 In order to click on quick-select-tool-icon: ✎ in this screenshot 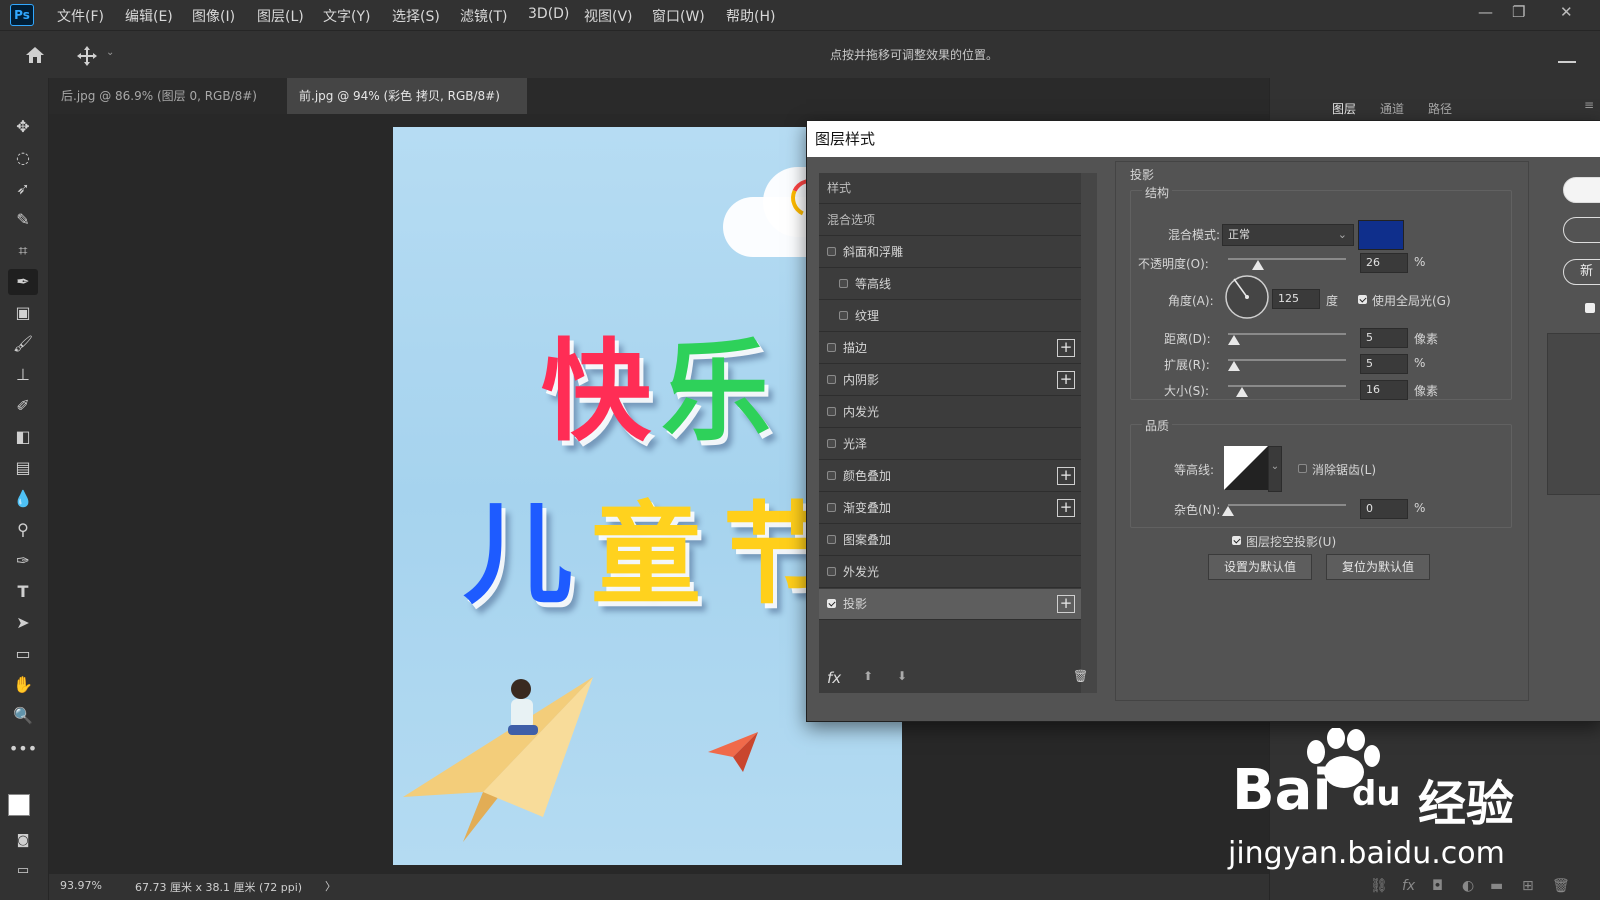, I will do `click(23, 220)`.